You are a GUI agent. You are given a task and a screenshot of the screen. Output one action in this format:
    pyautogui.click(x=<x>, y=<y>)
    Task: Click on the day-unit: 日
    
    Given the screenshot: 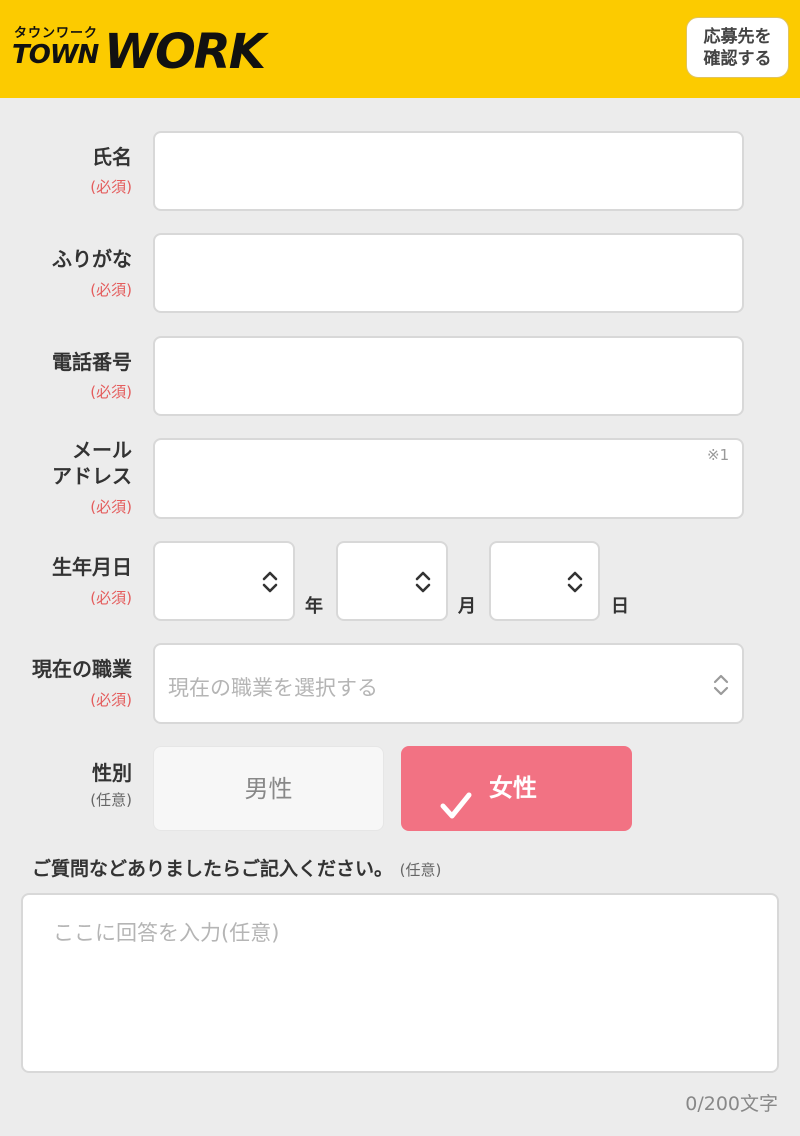 What is the action you would take?
    pyautogui.click(x=620, y=606)
    